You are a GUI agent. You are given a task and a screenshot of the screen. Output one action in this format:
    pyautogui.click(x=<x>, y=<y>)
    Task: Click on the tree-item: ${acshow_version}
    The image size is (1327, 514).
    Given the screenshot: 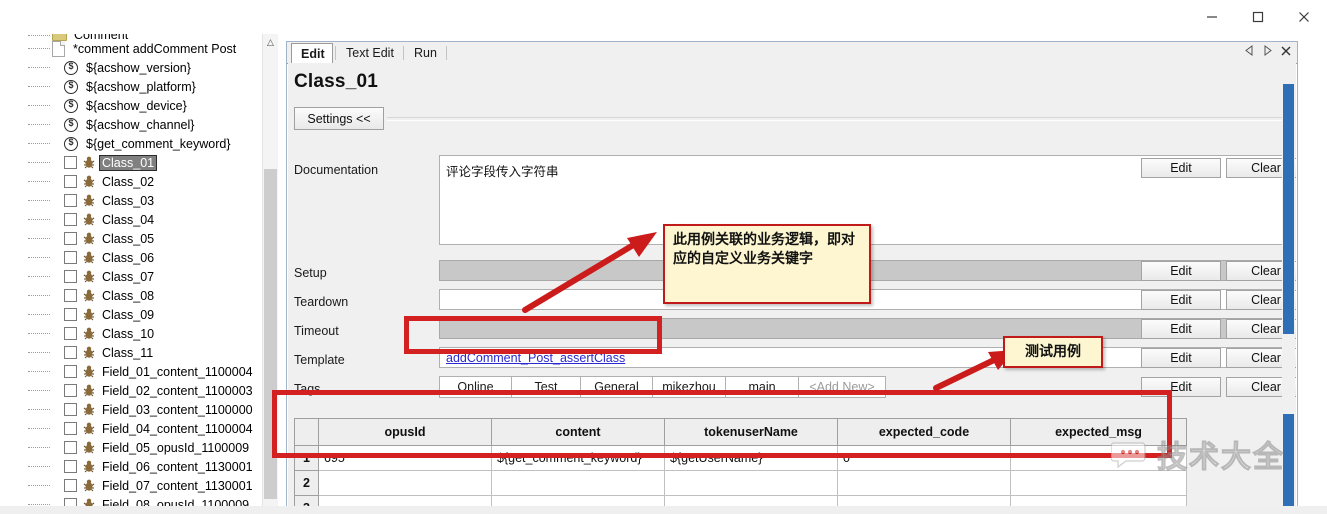 What is the action you would take?
    pyautogui.click(x=150, y=67)
    